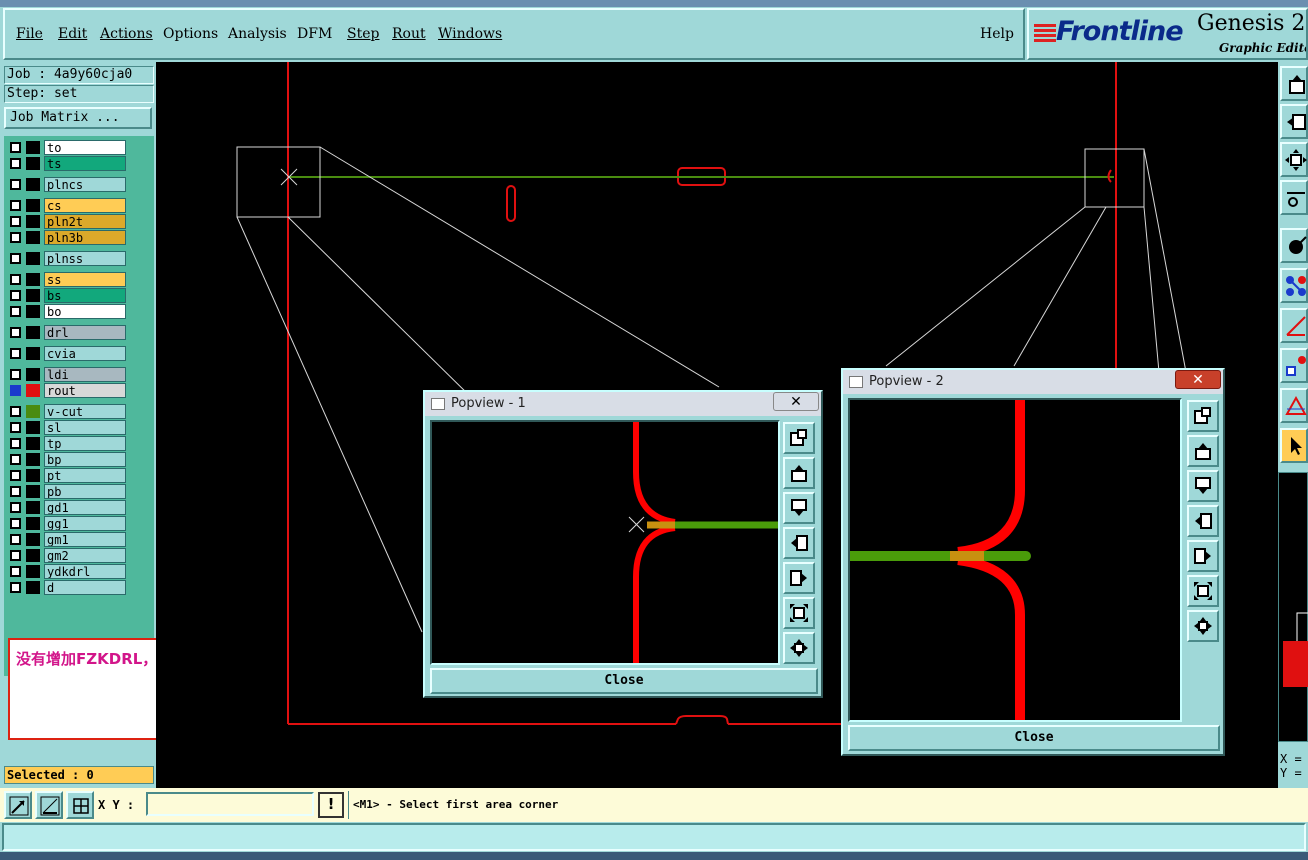 The width and height of the screenshot is (1308, 860). Describe the element at coordinates (67, 258) in the screenshot. I see `layer-row-plnss: plnss` at that location.